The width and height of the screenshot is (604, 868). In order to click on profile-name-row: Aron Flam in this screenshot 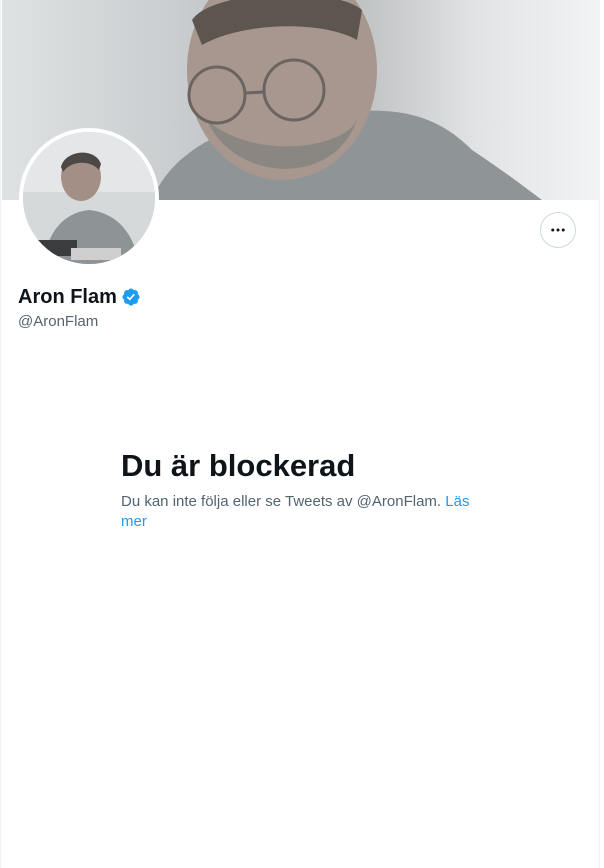, I will do `click(79, 297)`.